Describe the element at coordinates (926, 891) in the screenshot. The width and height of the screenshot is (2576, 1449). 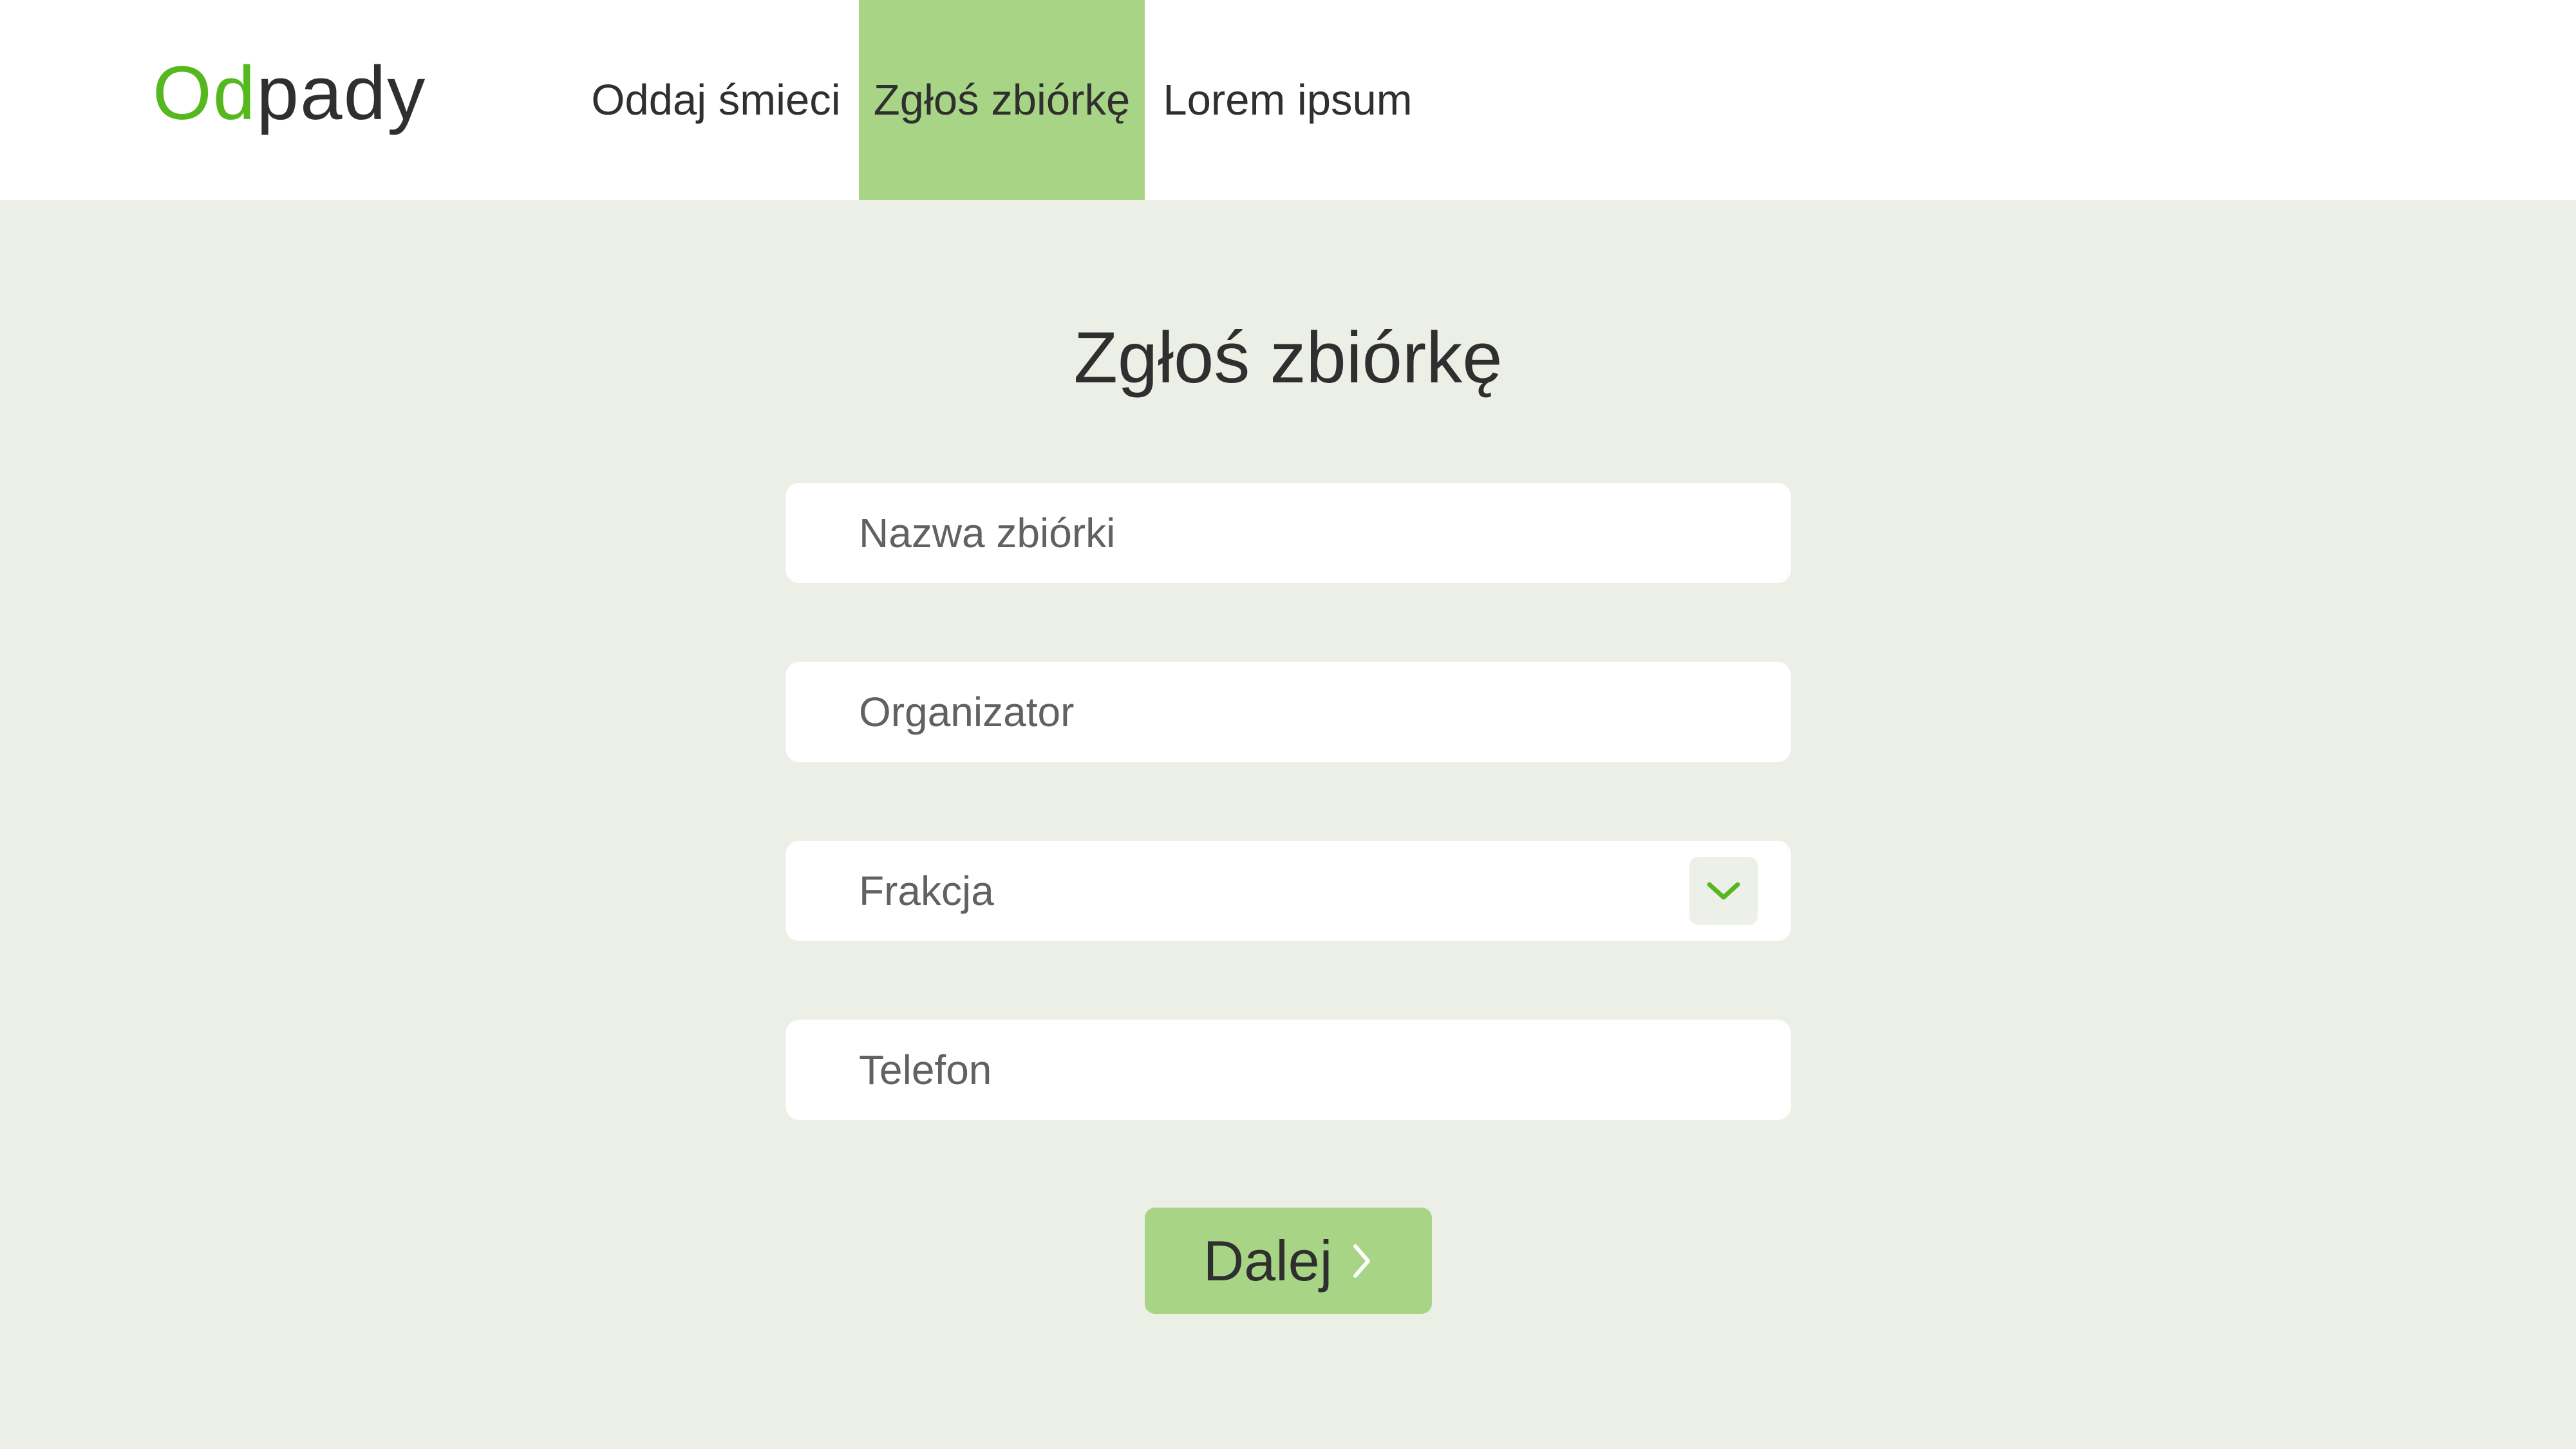
I see `fraction-select-value: Frakcja` at that location.